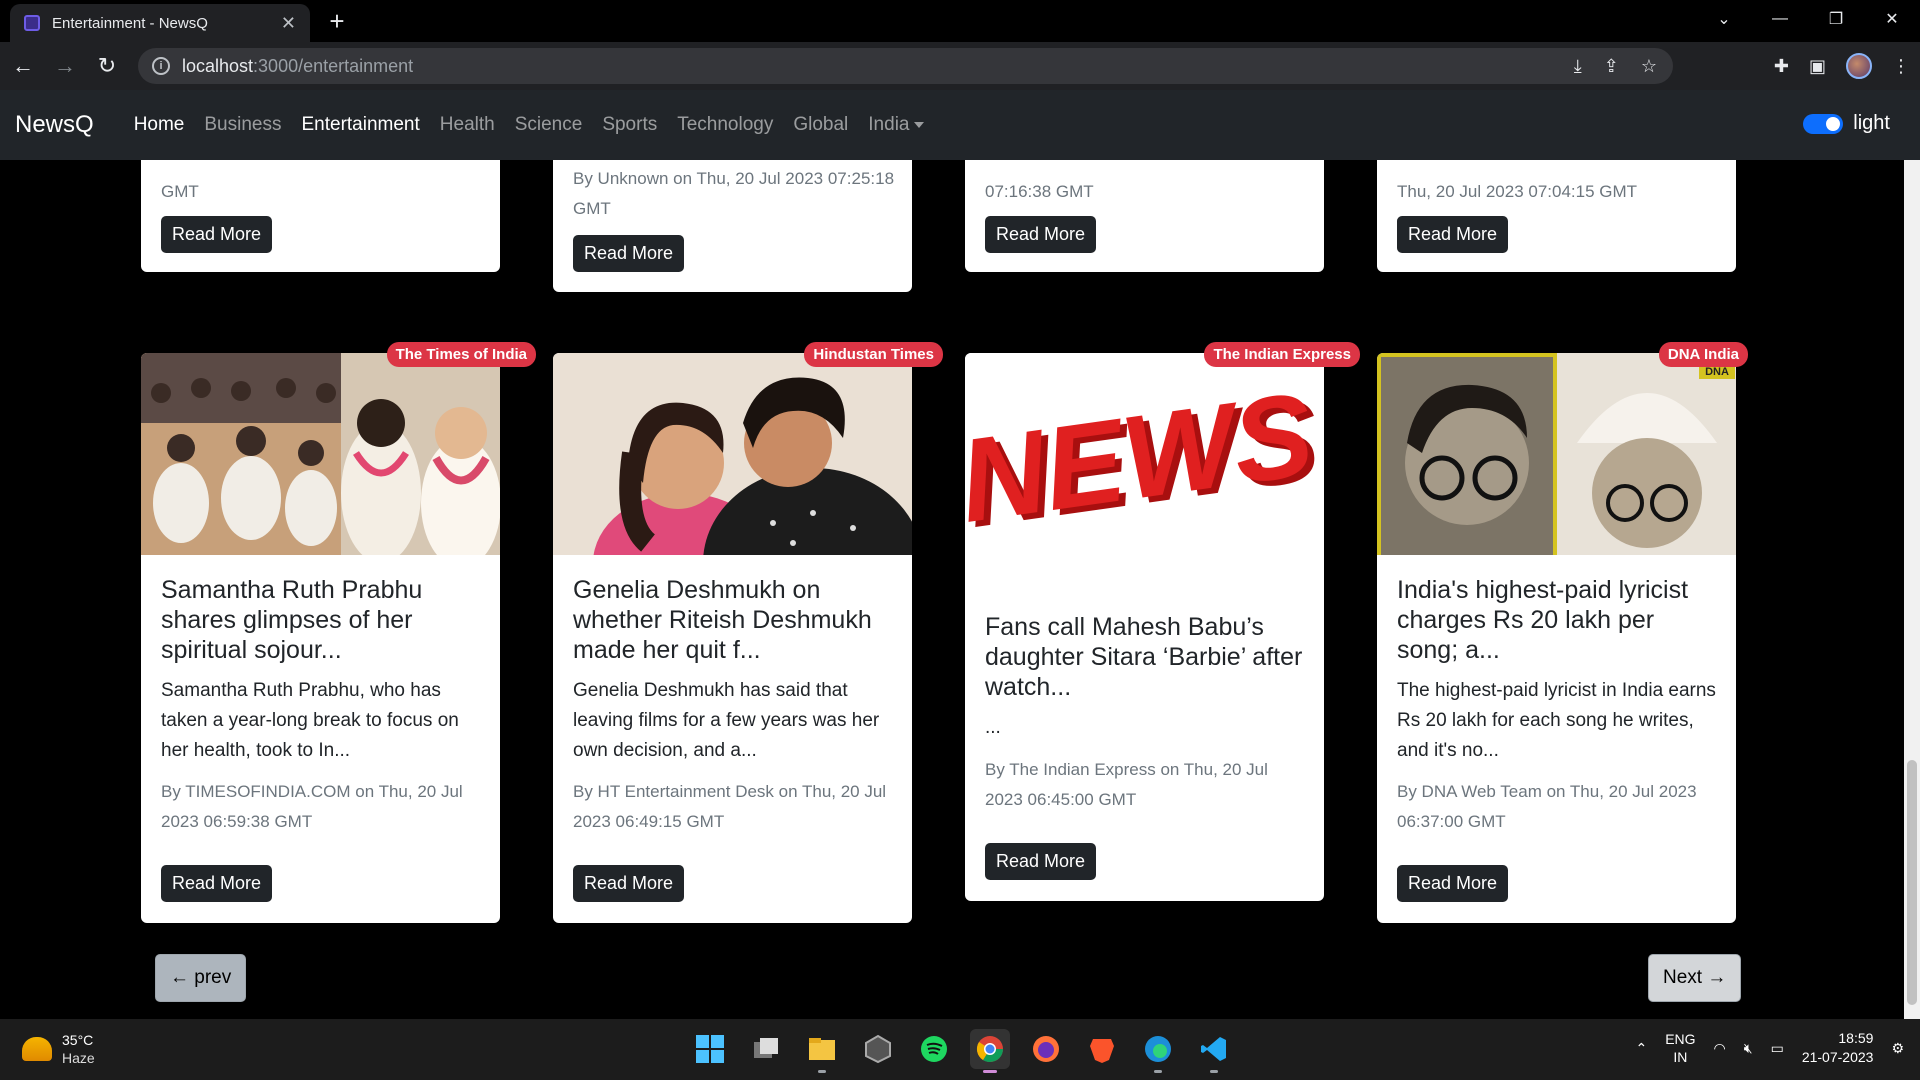 The height and width of the screenshot is (1080, 1920). I want to click on app-button, so click(878, 1049).